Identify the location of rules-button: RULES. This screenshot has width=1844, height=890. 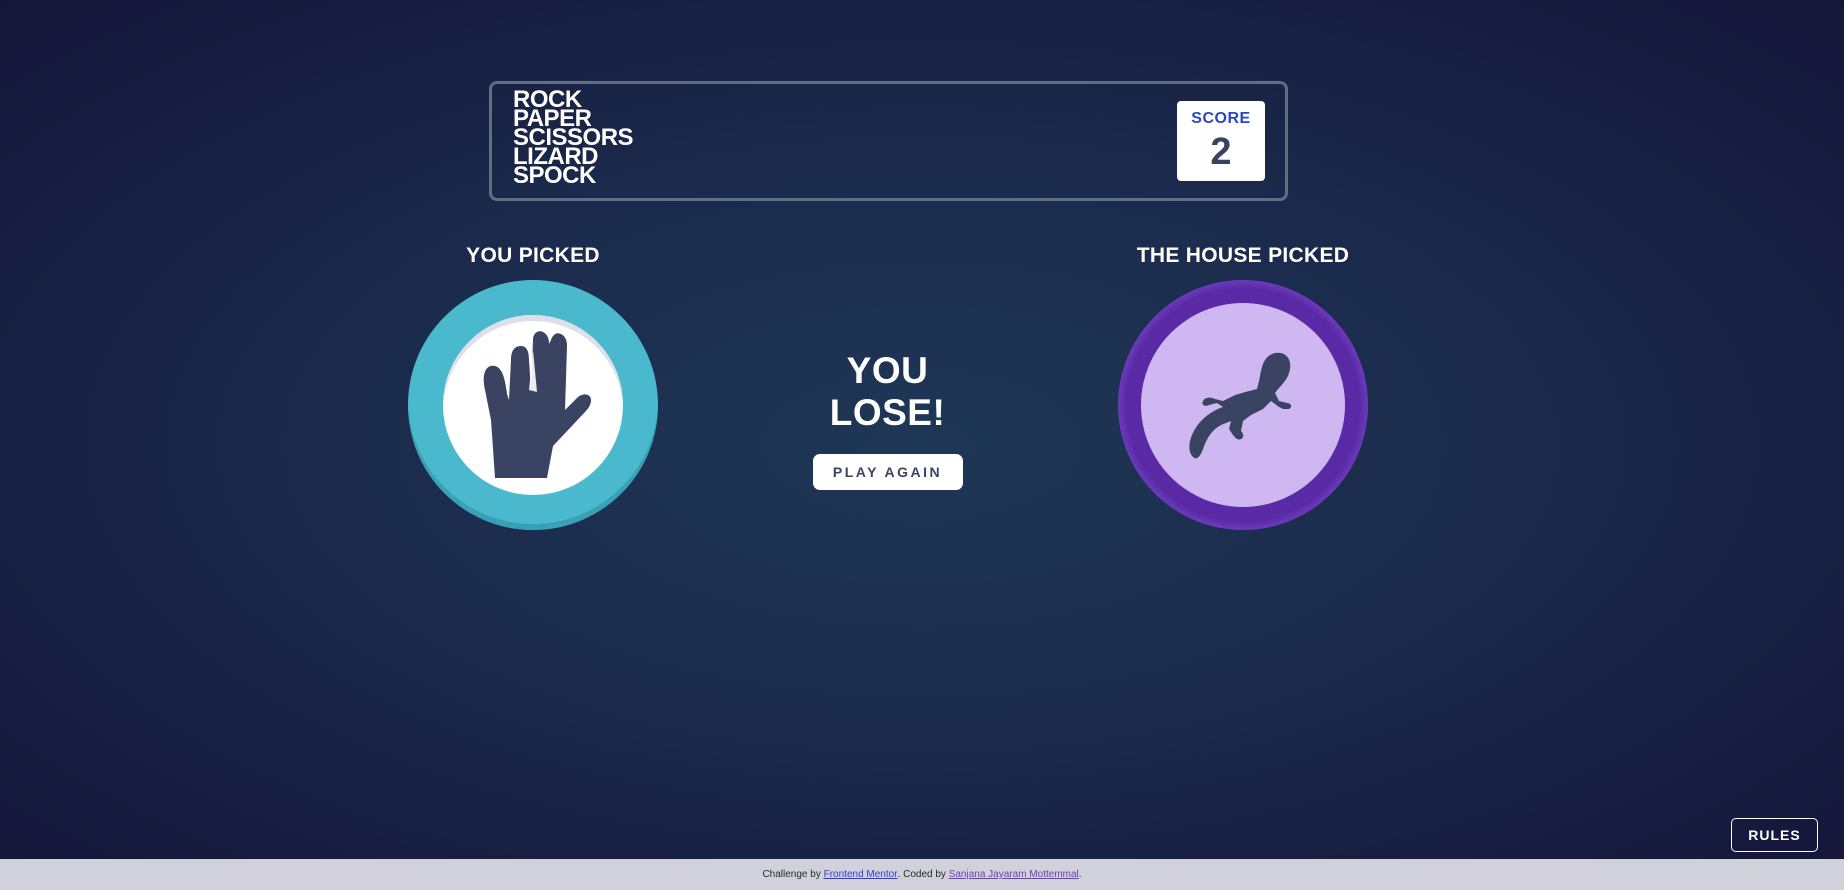
(1774, 835).